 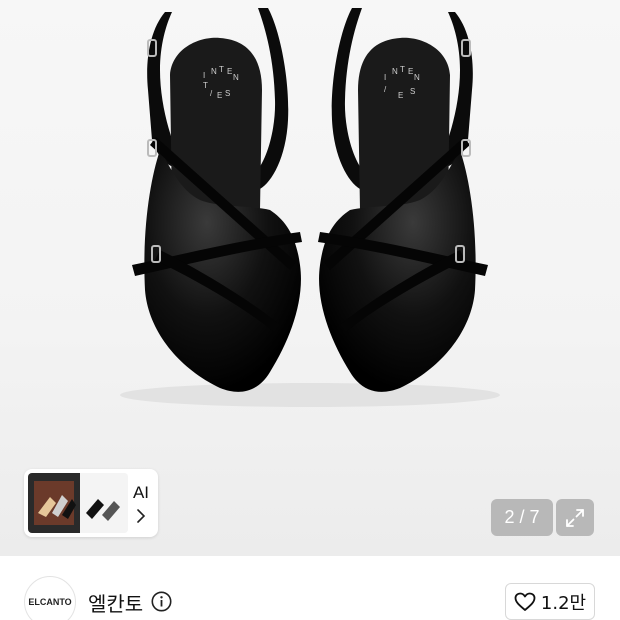 I want to click on ai-label: AI, so click(x=141, y=492).